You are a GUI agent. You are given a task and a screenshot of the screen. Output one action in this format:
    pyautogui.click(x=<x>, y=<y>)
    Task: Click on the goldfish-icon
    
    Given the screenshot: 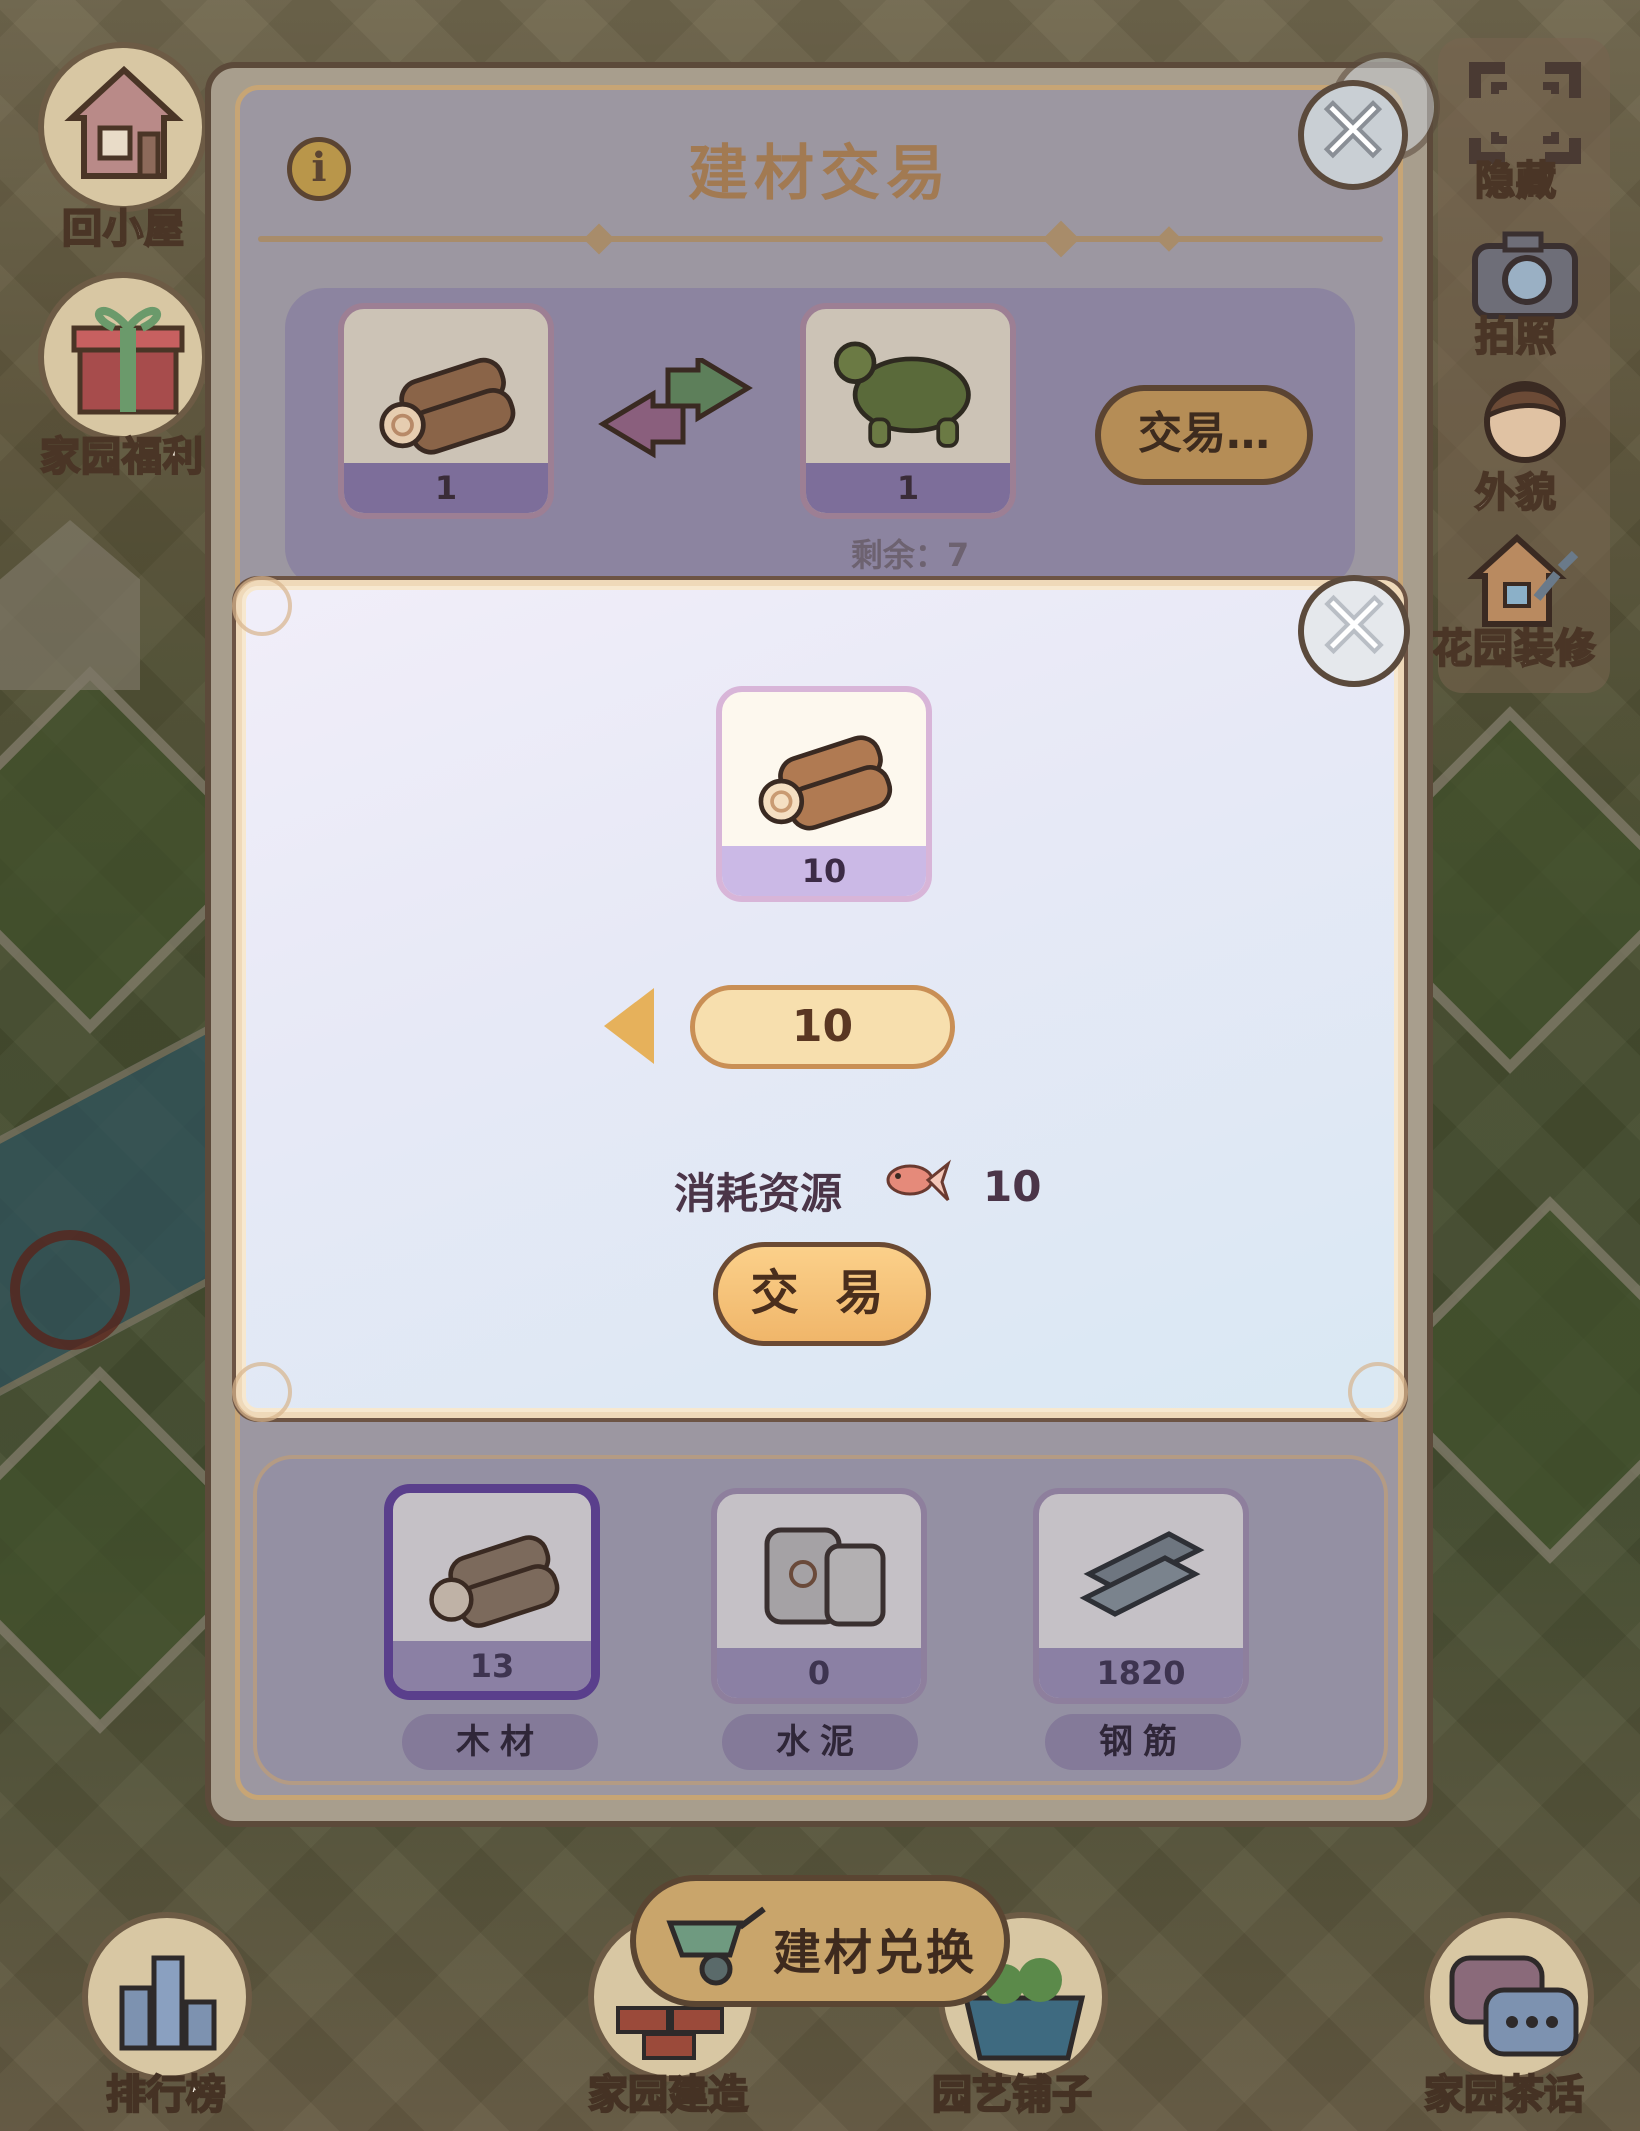 What is the action you would take?
    pyautogui.click(x=919, y=1180)
    